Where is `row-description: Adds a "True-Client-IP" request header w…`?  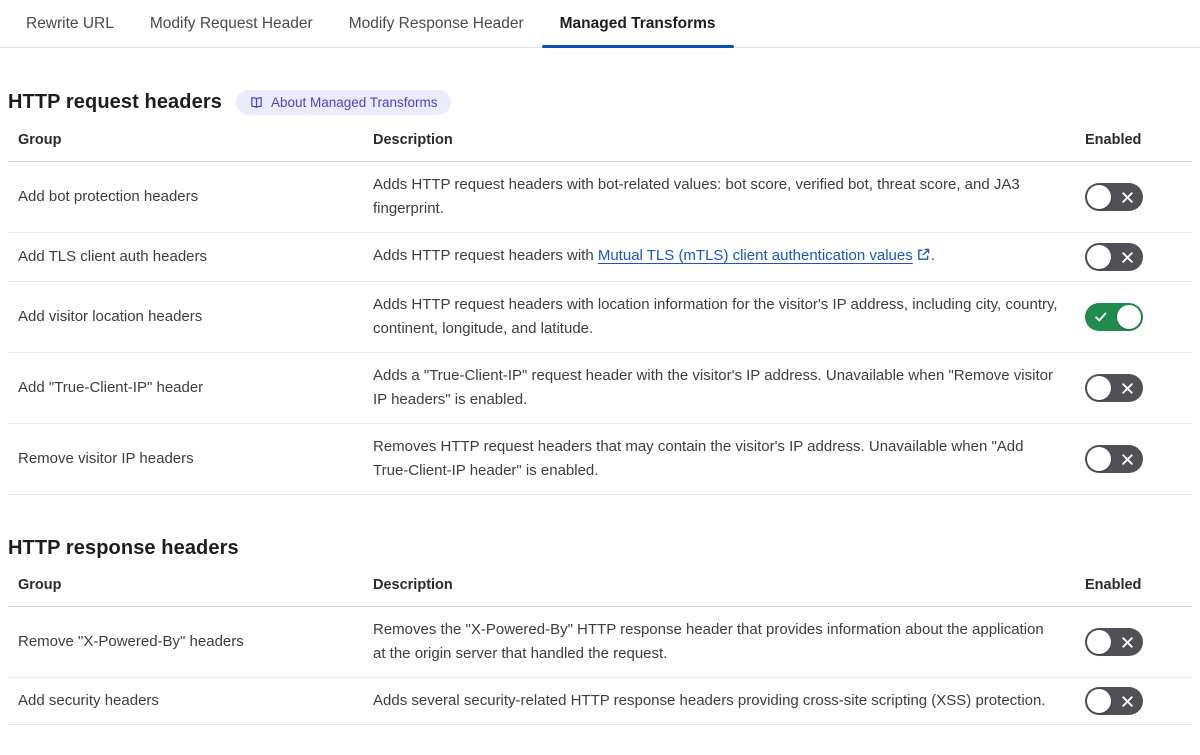
row-description: Adds a "True-Client-IP" request header w… is located at coordinates (719, 388).